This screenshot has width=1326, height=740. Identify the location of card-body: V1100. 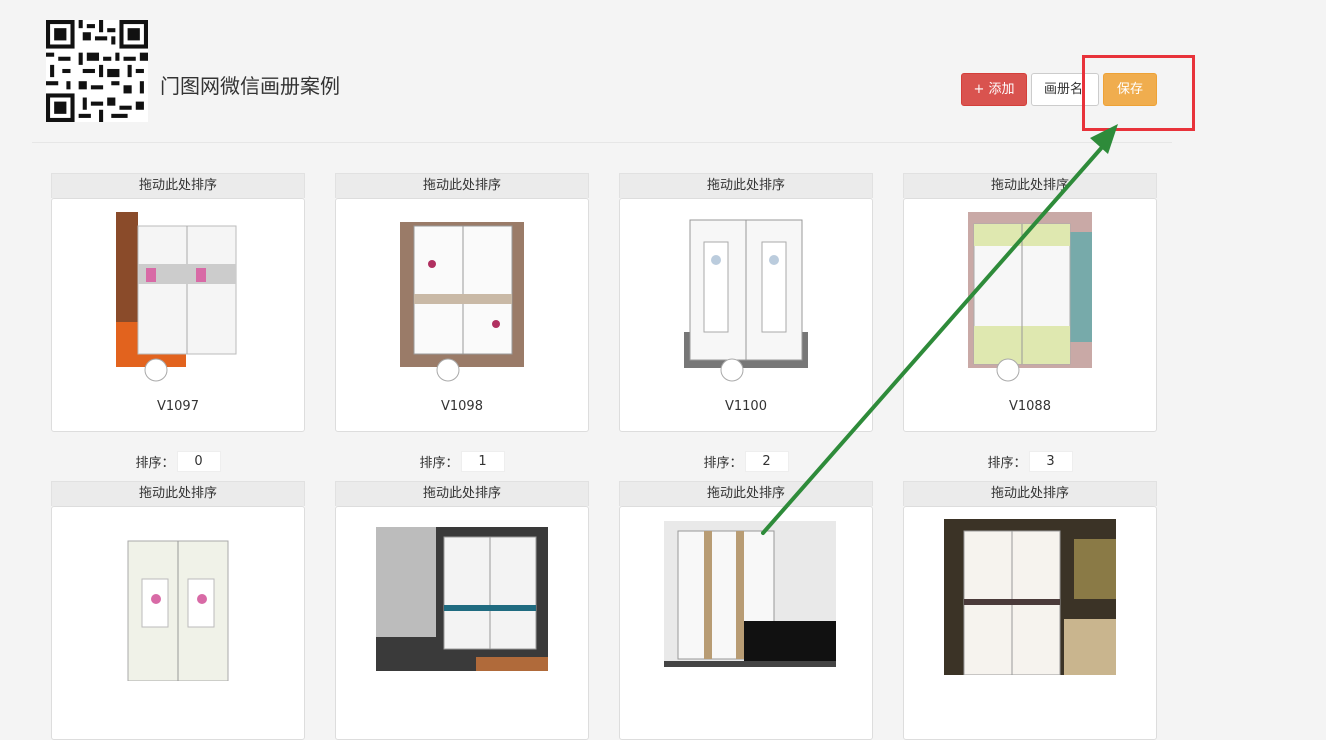
(746, 315).